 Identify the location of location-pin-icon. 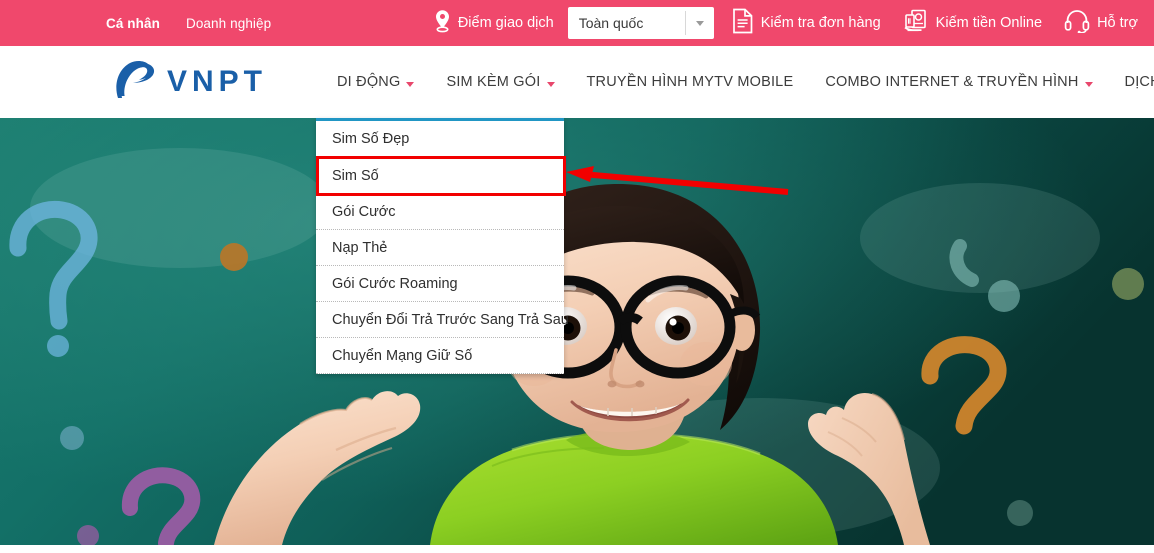
(442, 23).